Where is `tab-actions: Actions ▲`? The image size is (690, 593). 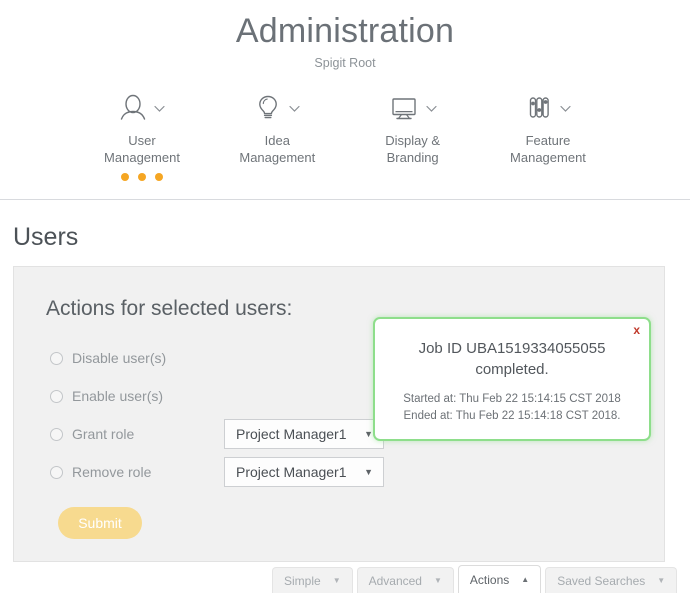
tab-actions: Actions ▲ is located at coordinates (499, 579).